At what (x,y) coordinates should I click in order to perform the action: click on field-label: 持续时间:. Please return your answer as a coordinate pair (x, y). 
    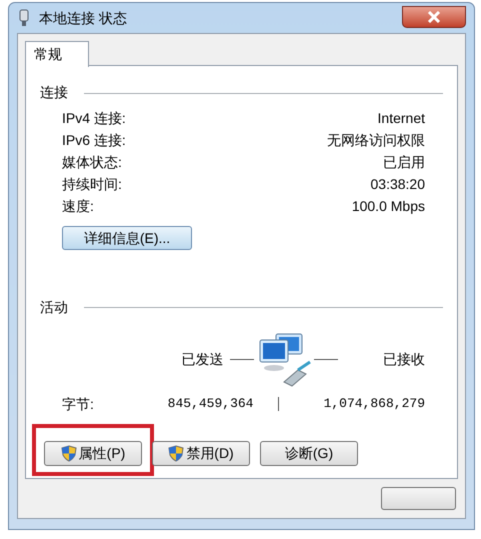
    Looking at the image, I should click on (92, 184).